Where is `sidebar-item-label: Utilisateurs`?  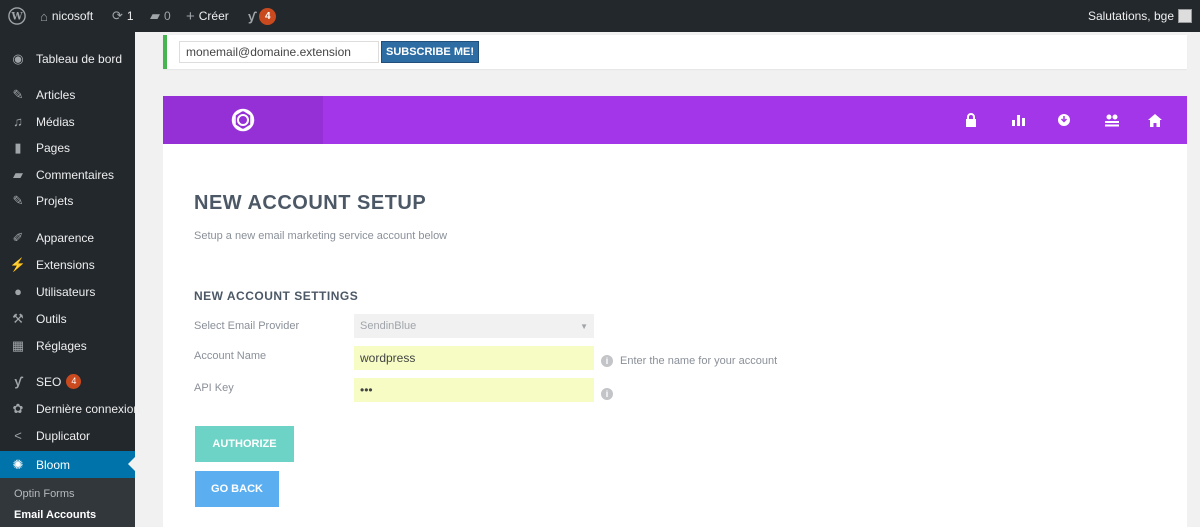 sidebar-item-label: Utilisateurs is located at coordinates (66, 291).